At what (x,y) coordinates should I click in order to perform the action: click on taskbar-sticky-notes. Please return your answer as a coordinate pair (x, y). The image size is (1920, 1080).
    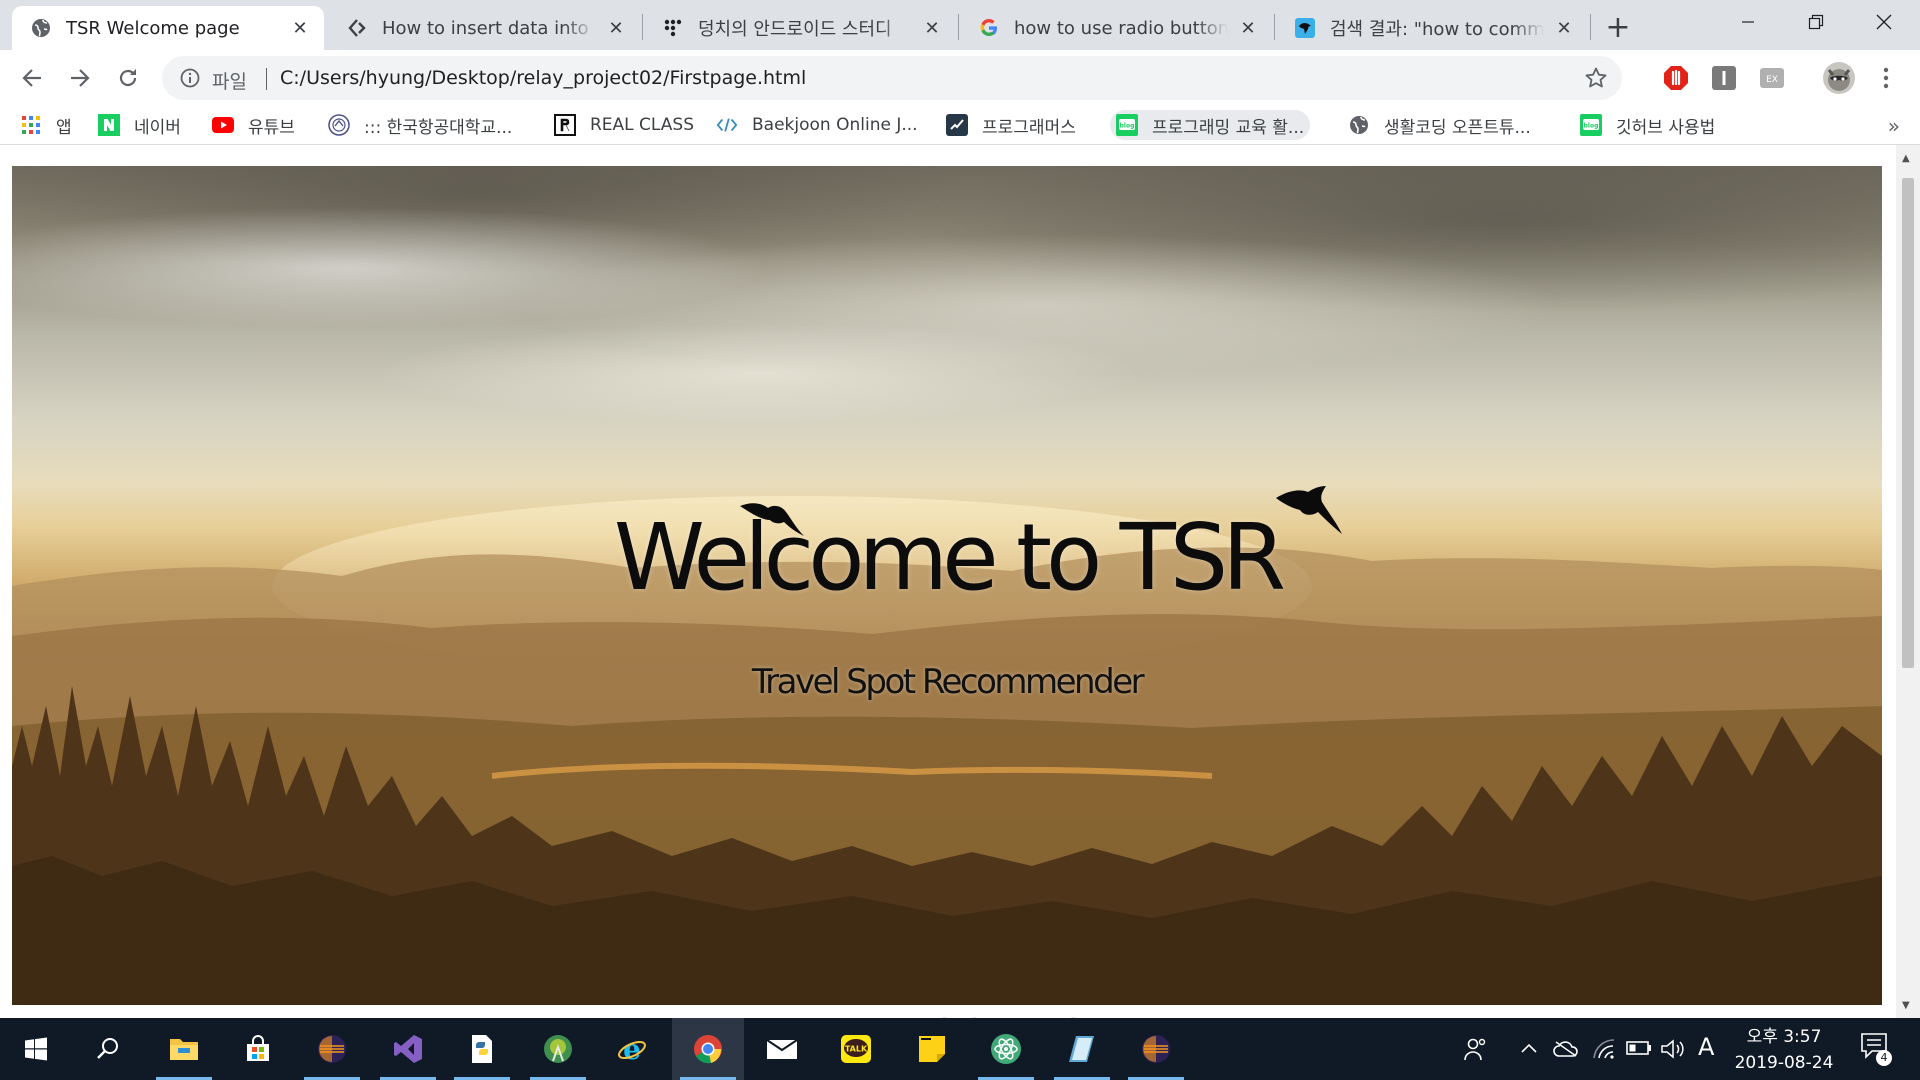
    Looking at the image, I should click on (932, 1049).